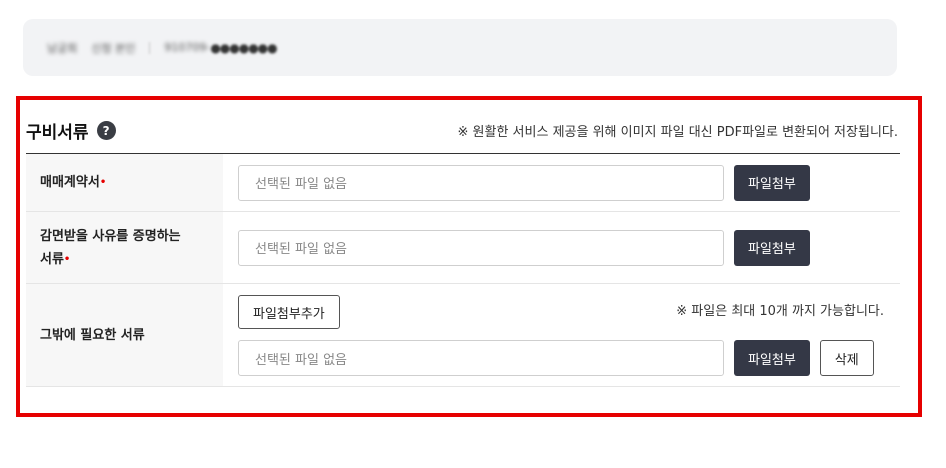 This screenshot has height=468, width=946. I want to click on row-label-text: 감면받을 사유를 증명하는, so click(110, 236).